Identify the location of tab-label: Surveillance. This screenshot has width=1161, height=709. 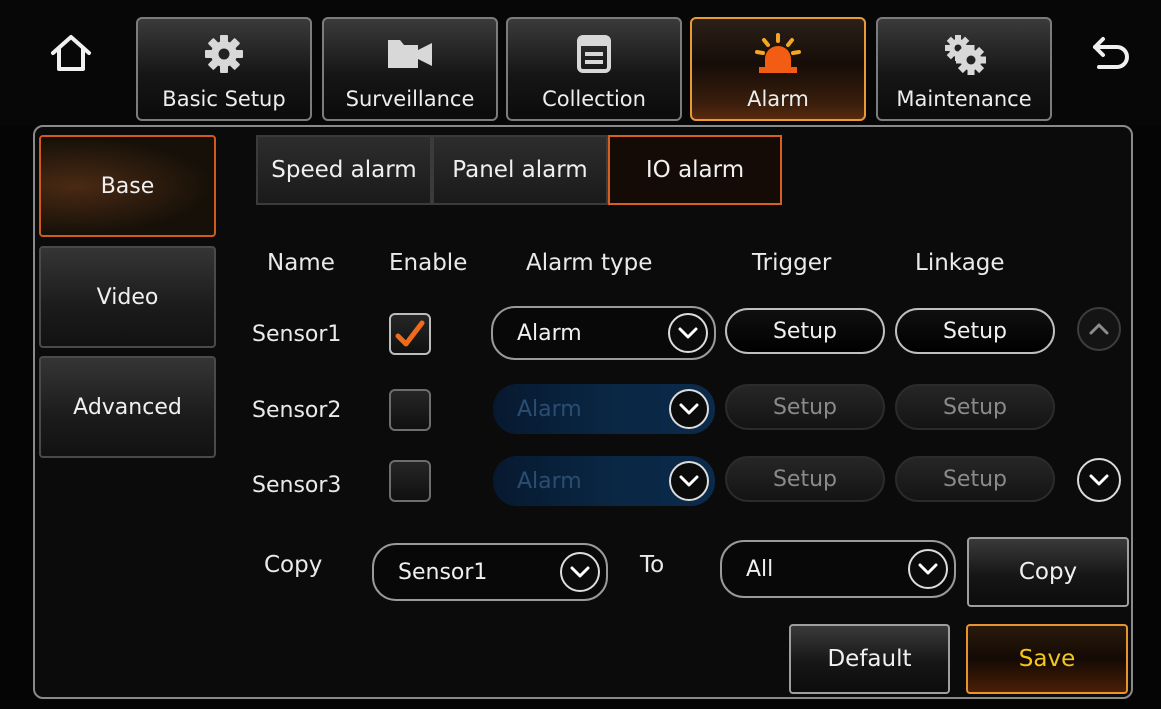
(410, 99).